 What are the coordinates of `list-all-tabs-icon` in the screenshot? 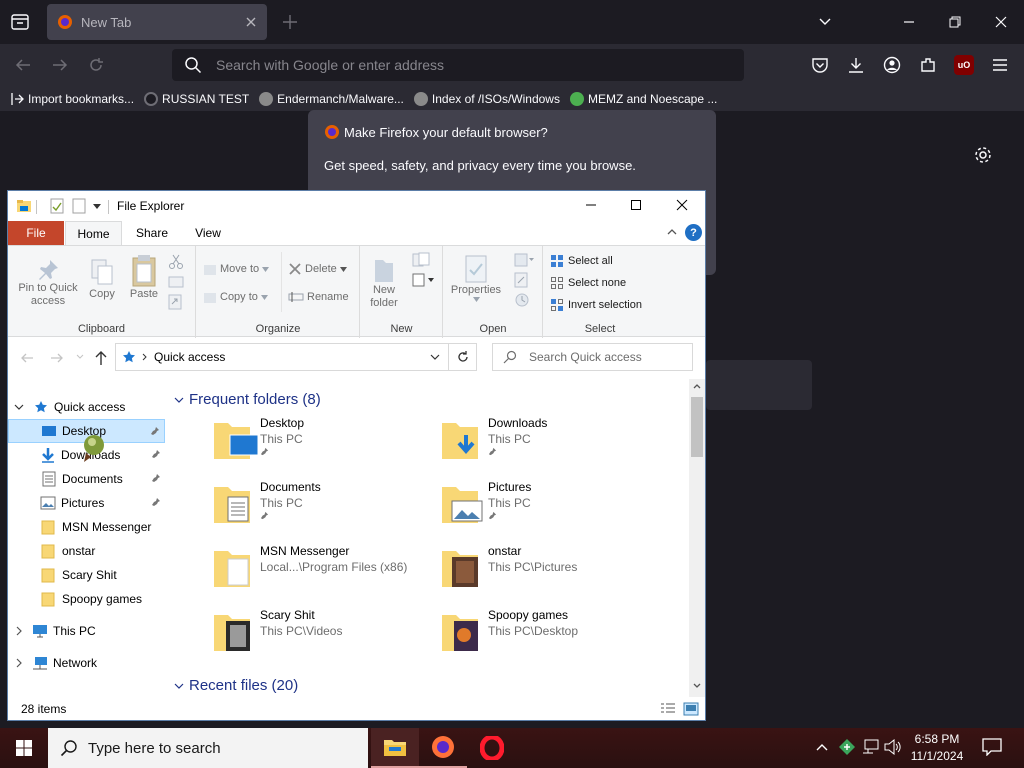 It's located at (20, 22).